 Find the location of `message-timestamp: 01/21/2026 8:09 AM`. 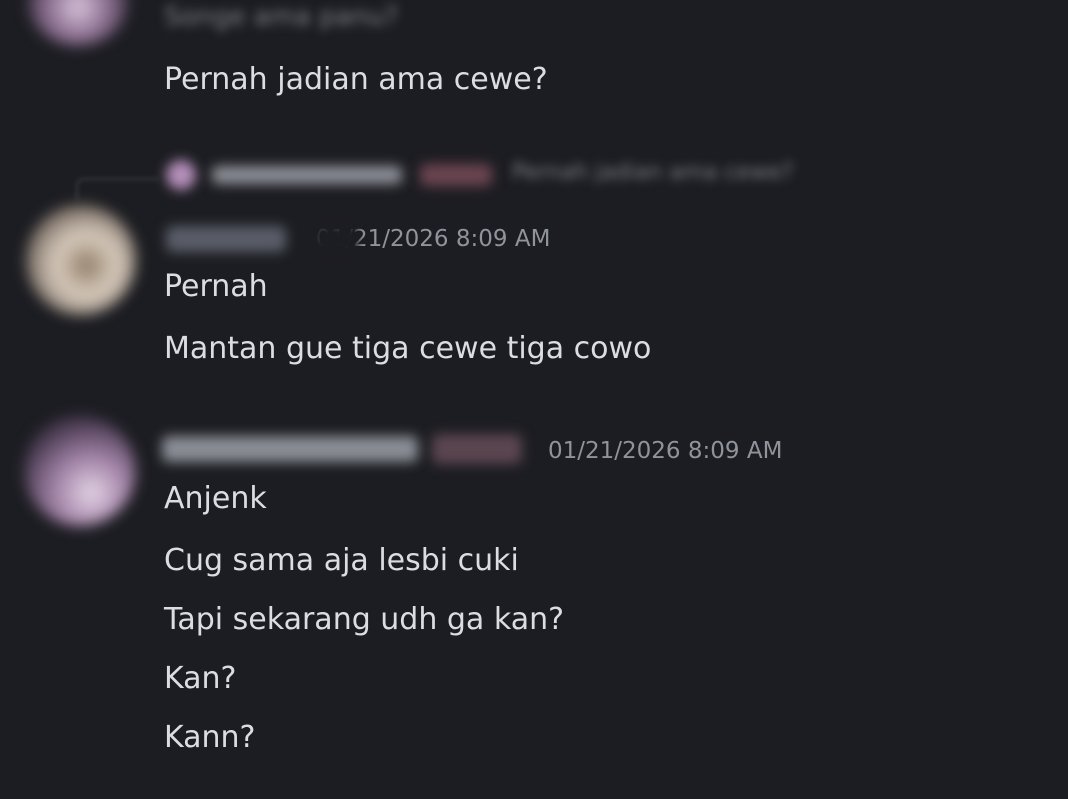

message-timestamp: 01/21/2026 8:09 AM is located at coordinates (665, 451).